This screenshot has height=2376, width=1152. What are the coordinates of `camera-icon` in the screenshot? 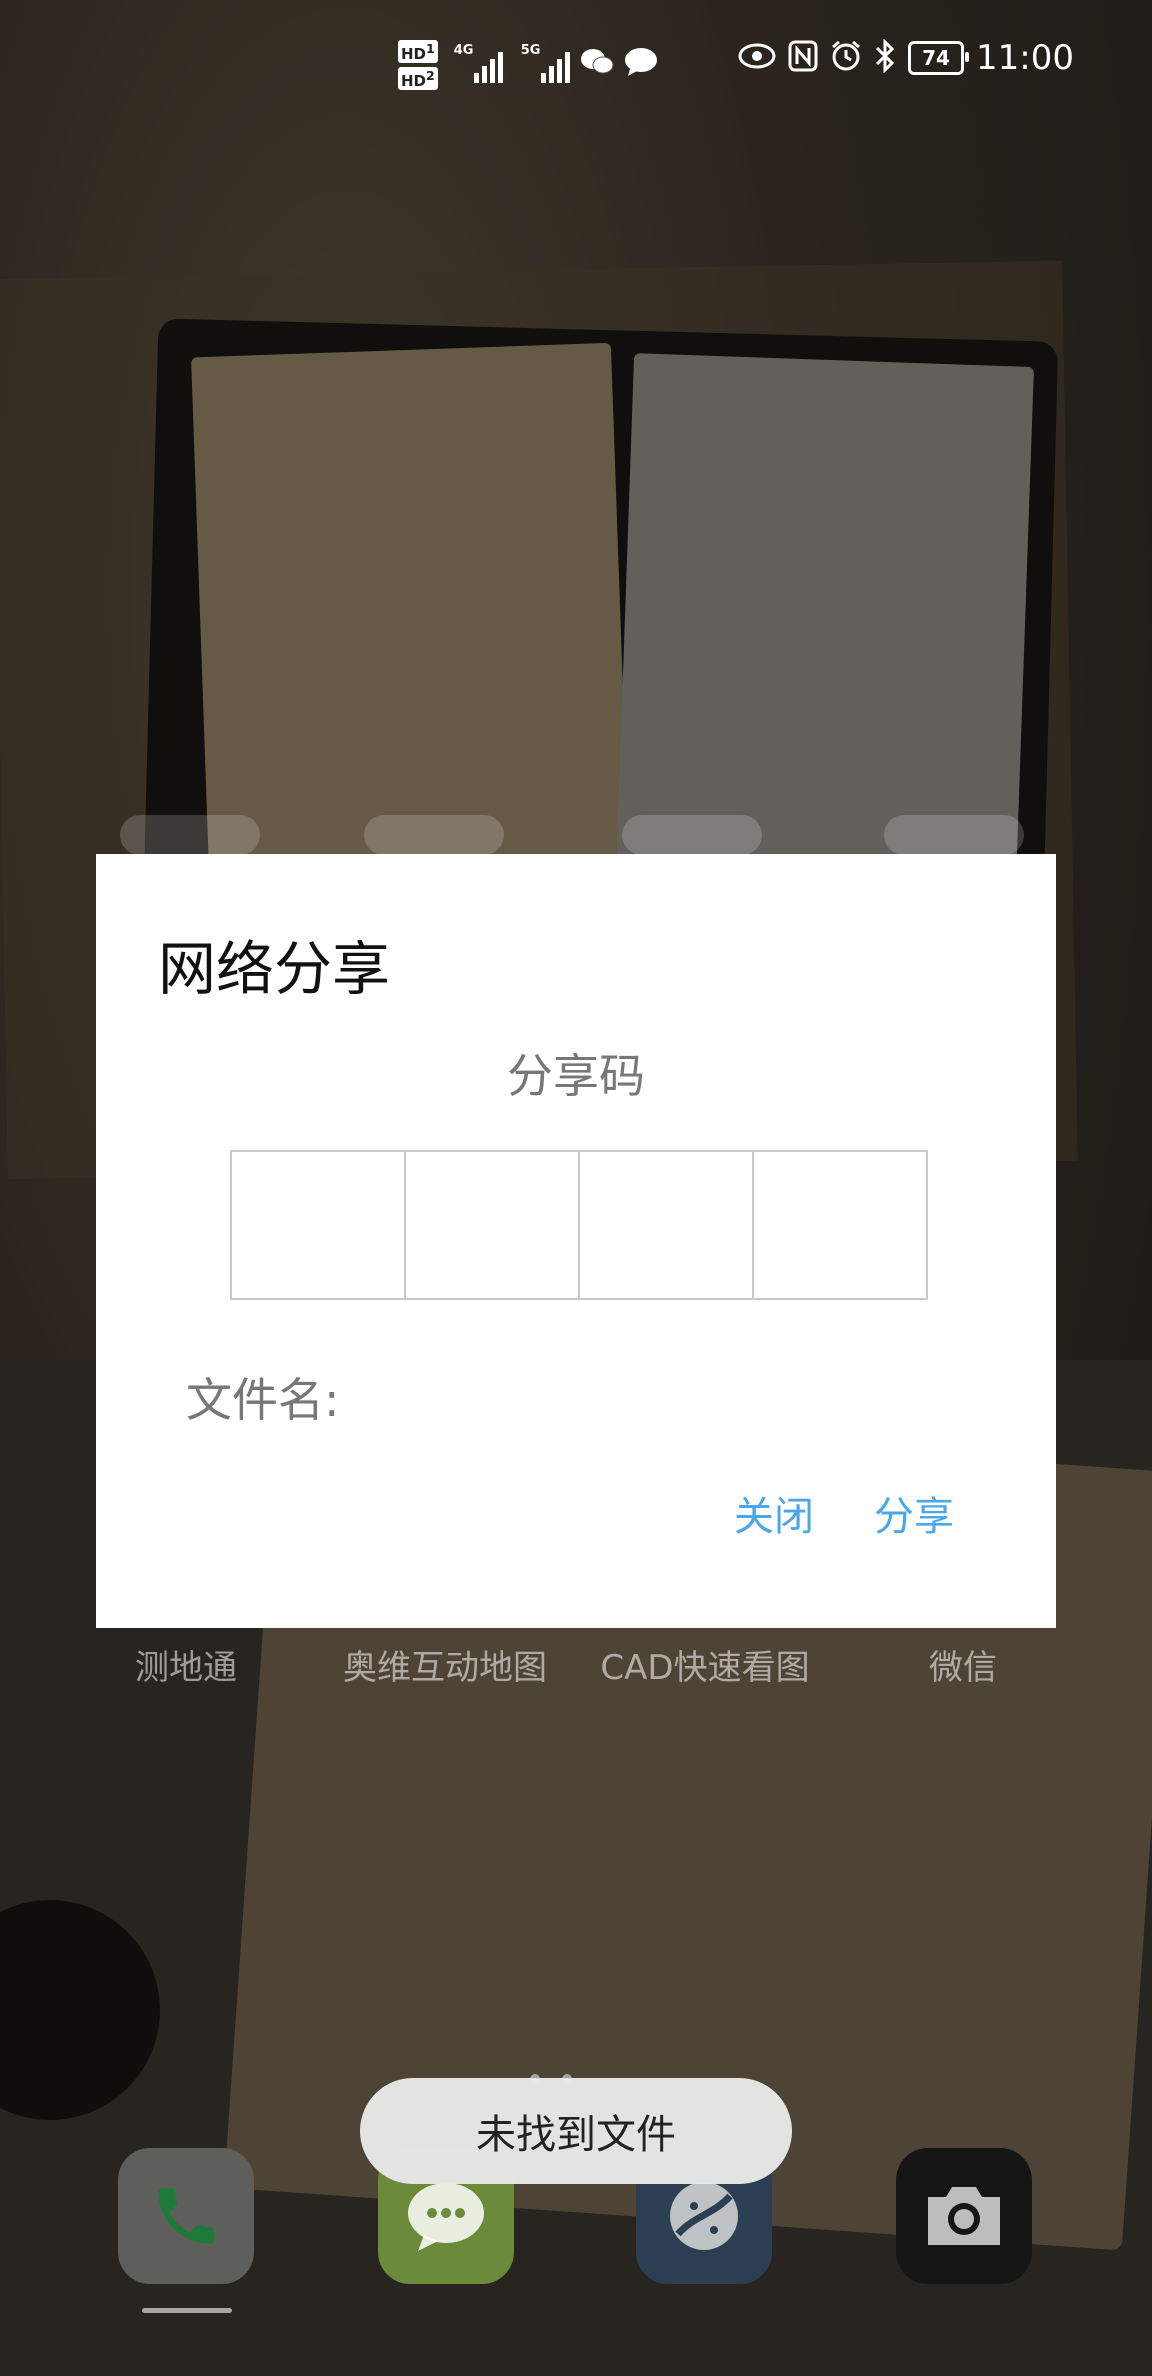 It's located at (964, 2216).